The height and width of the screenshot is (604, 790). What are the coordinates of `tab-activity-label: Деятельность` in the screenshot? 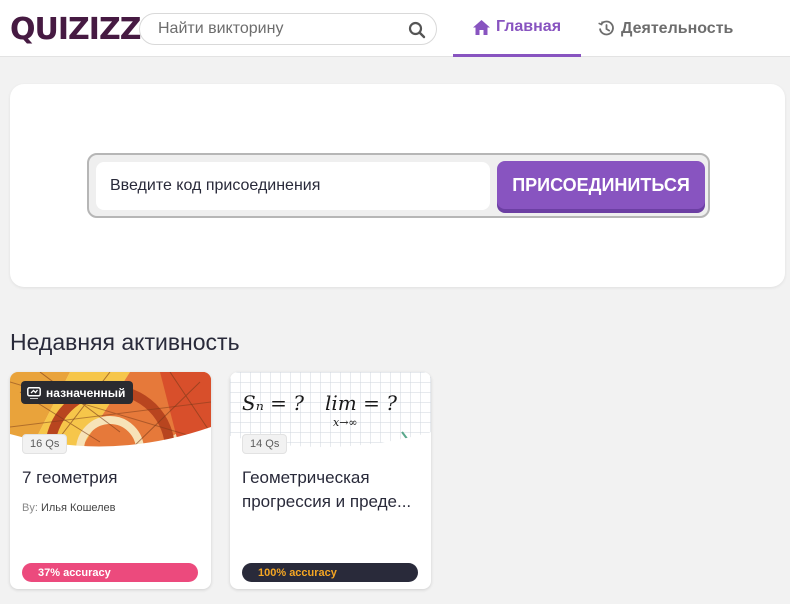 It's located at (677, 28).